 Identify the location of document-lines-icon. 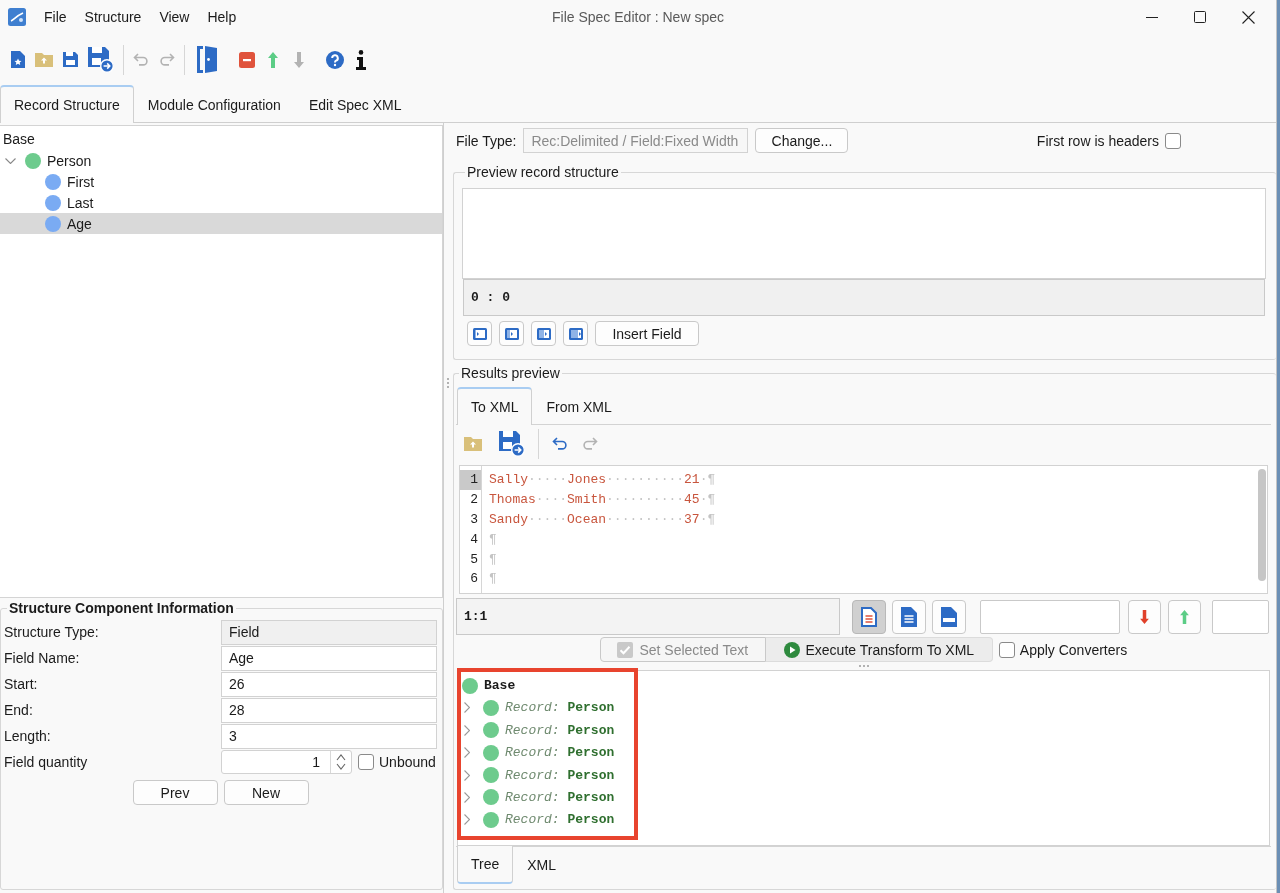
(869, 616).